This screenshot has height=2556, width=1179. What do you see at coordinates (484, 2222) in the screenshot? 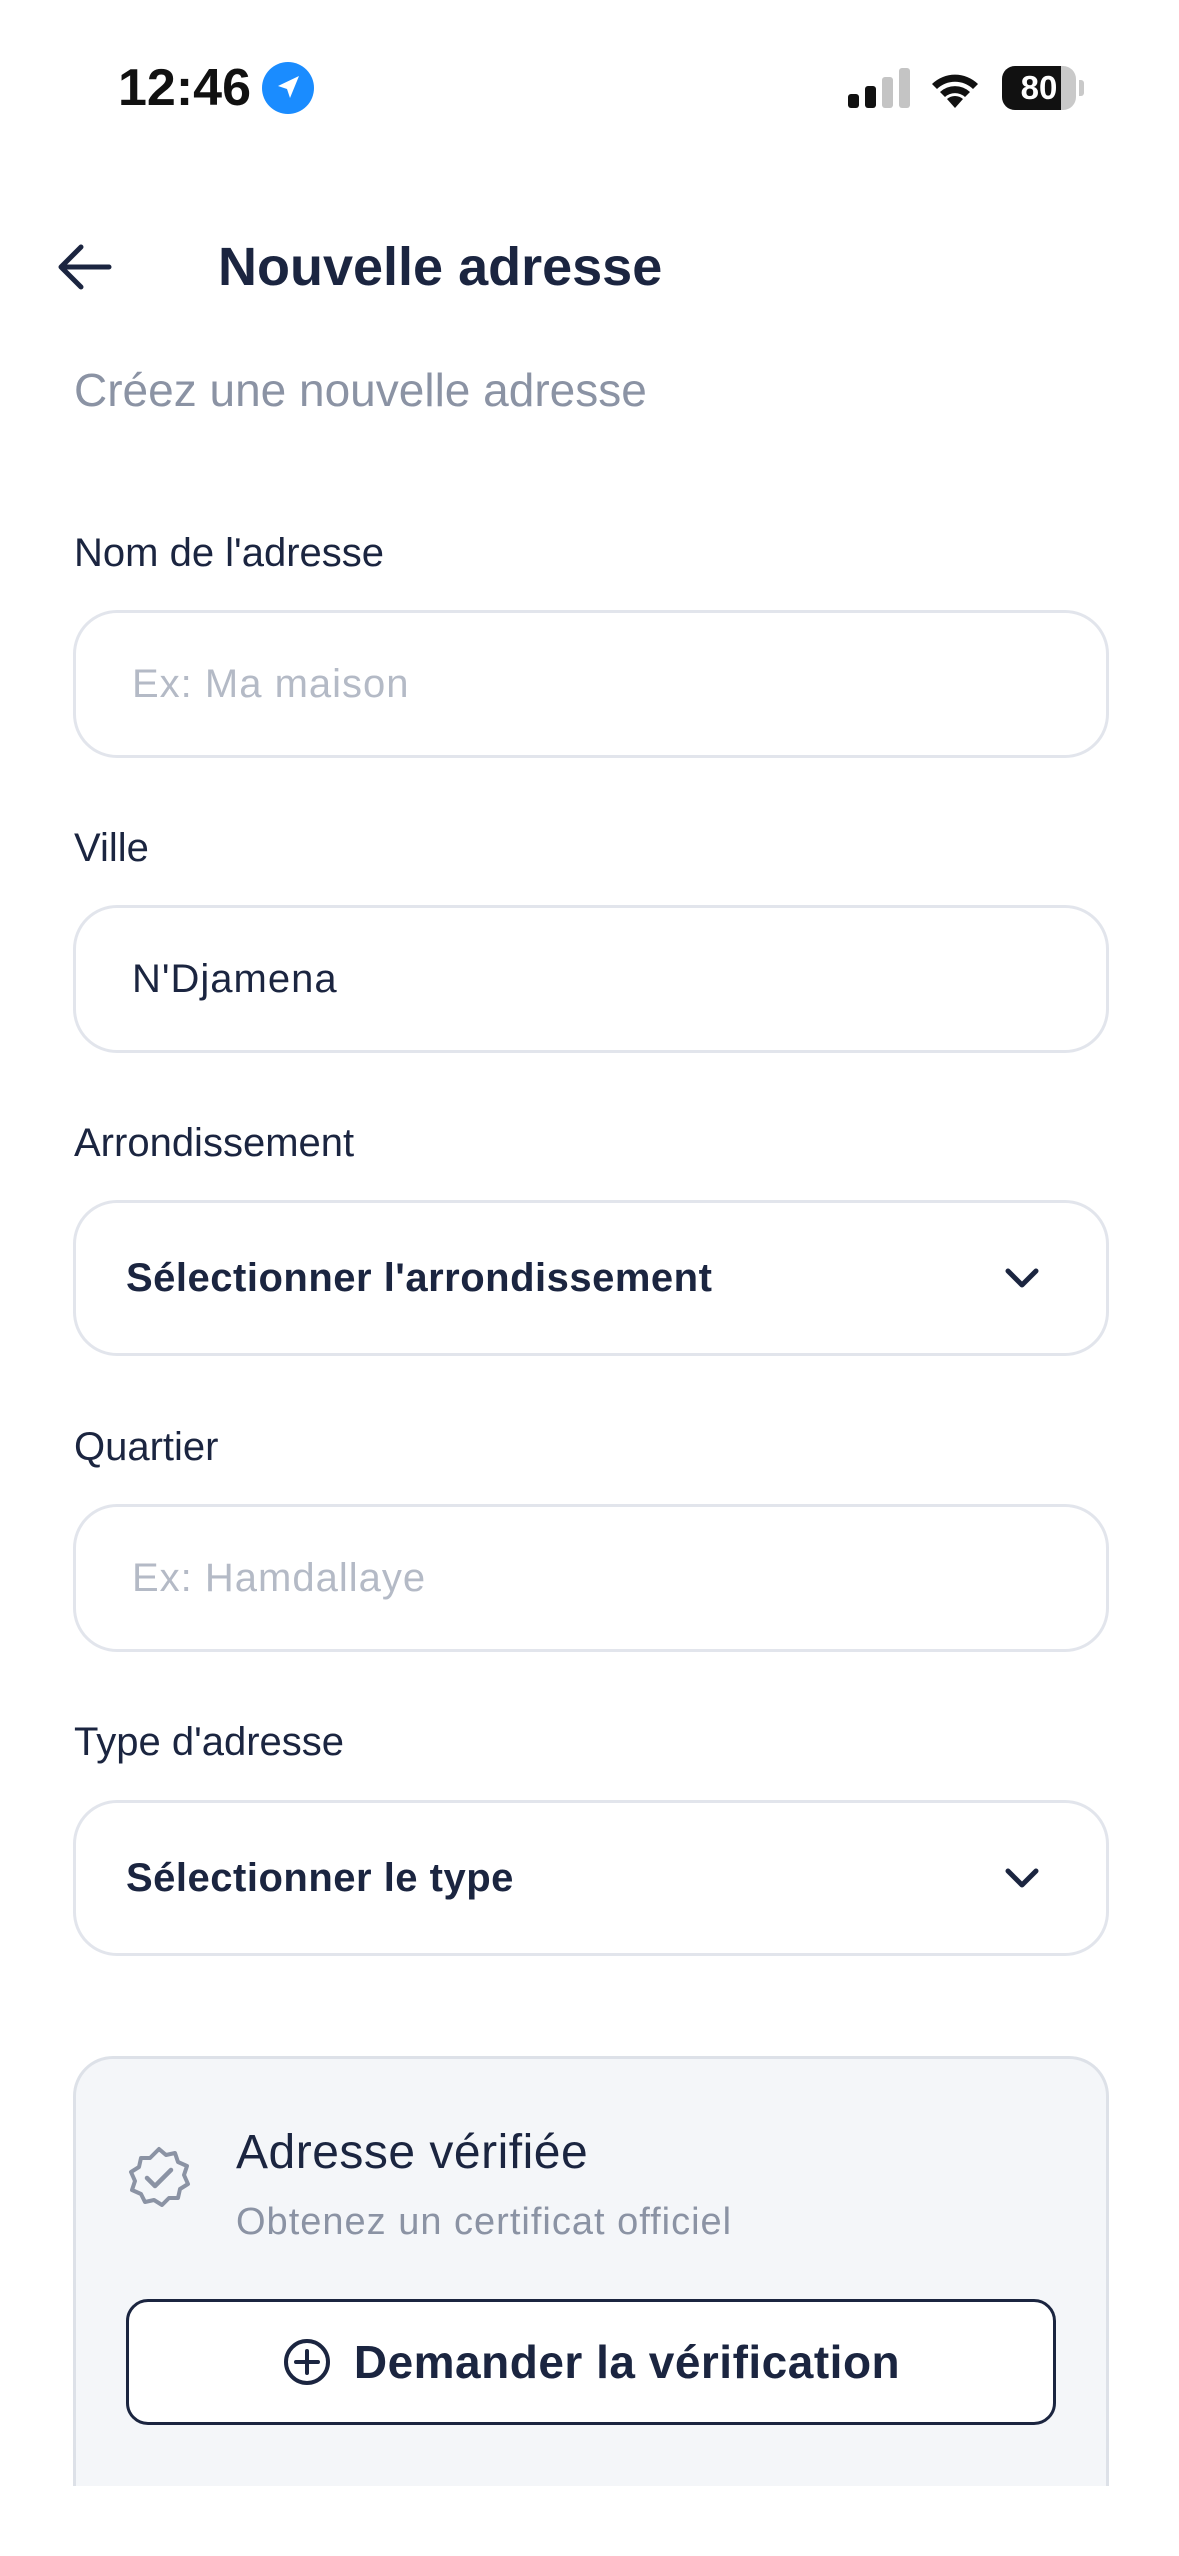
I see `verification-subtitle: Obtenez un certificat officiel` at bounding box center [484, 2222].